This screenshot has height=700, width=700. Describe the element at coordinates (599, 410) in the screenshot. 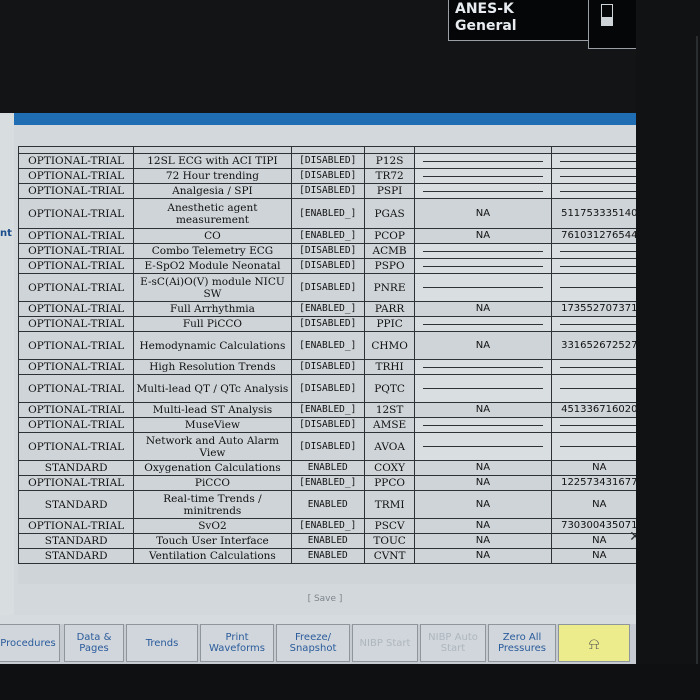

I see `row-key-cell: 451336716020` at that location.